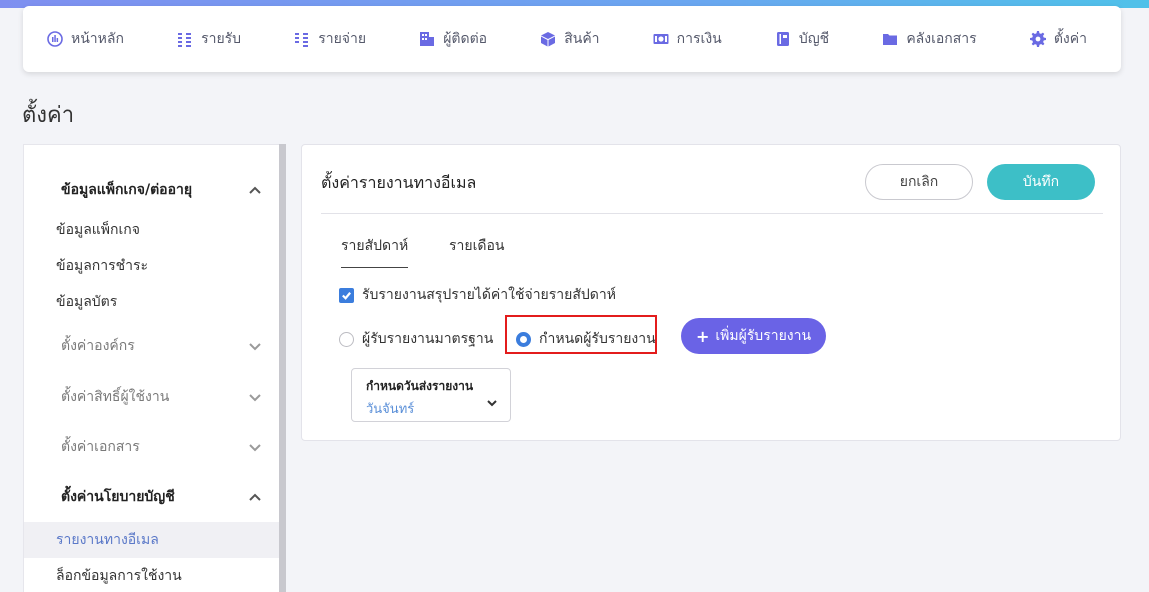 The image size is (1149, 592). Describe the element at coordinates (152, 230) in the screenshot. I see `sidebar-item-package-info: ข้อมูลแพ็กเกจ` at that location.